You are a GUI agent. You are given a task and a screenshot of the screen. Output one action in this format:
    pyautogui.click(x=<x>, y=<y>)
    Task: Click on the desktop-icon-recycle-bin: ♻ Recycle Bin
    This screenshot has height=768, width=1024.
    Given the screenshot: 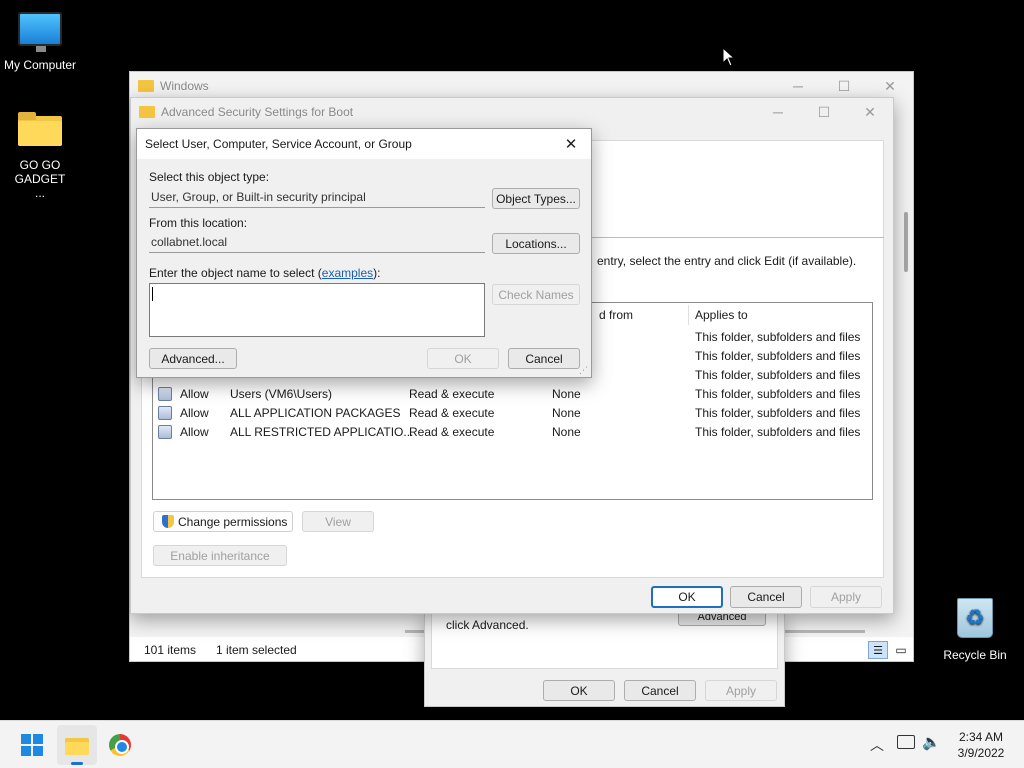 What is the action you would take?
    pyautogui.click(x=975, y=630)
    